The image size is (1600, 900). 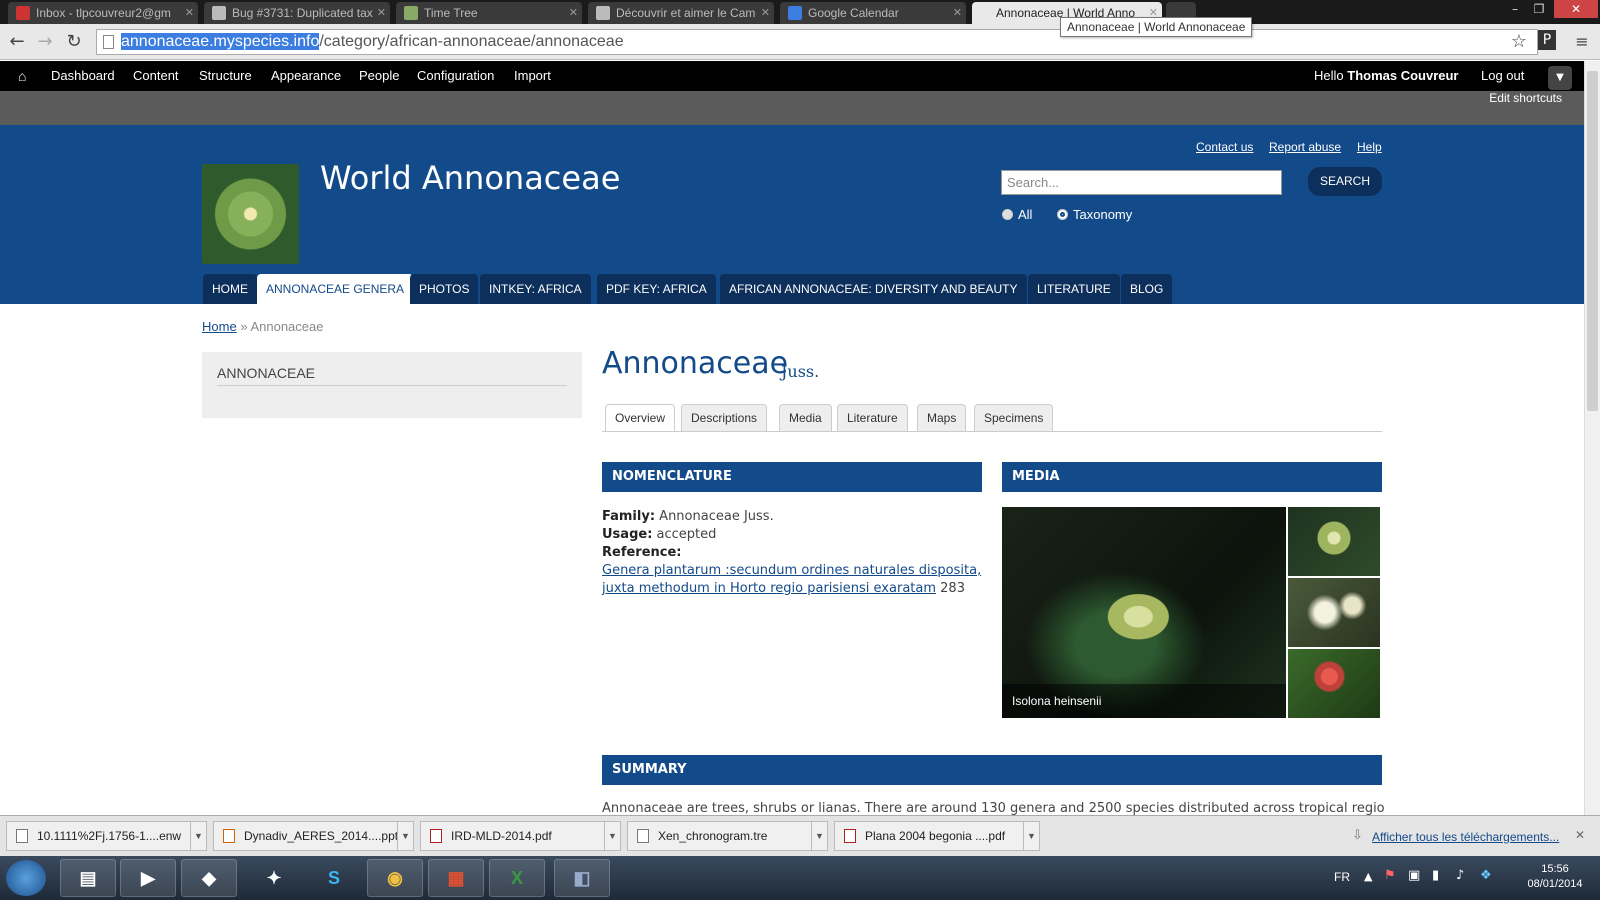 I want to click on site-logo, so click(x=250, y=214).